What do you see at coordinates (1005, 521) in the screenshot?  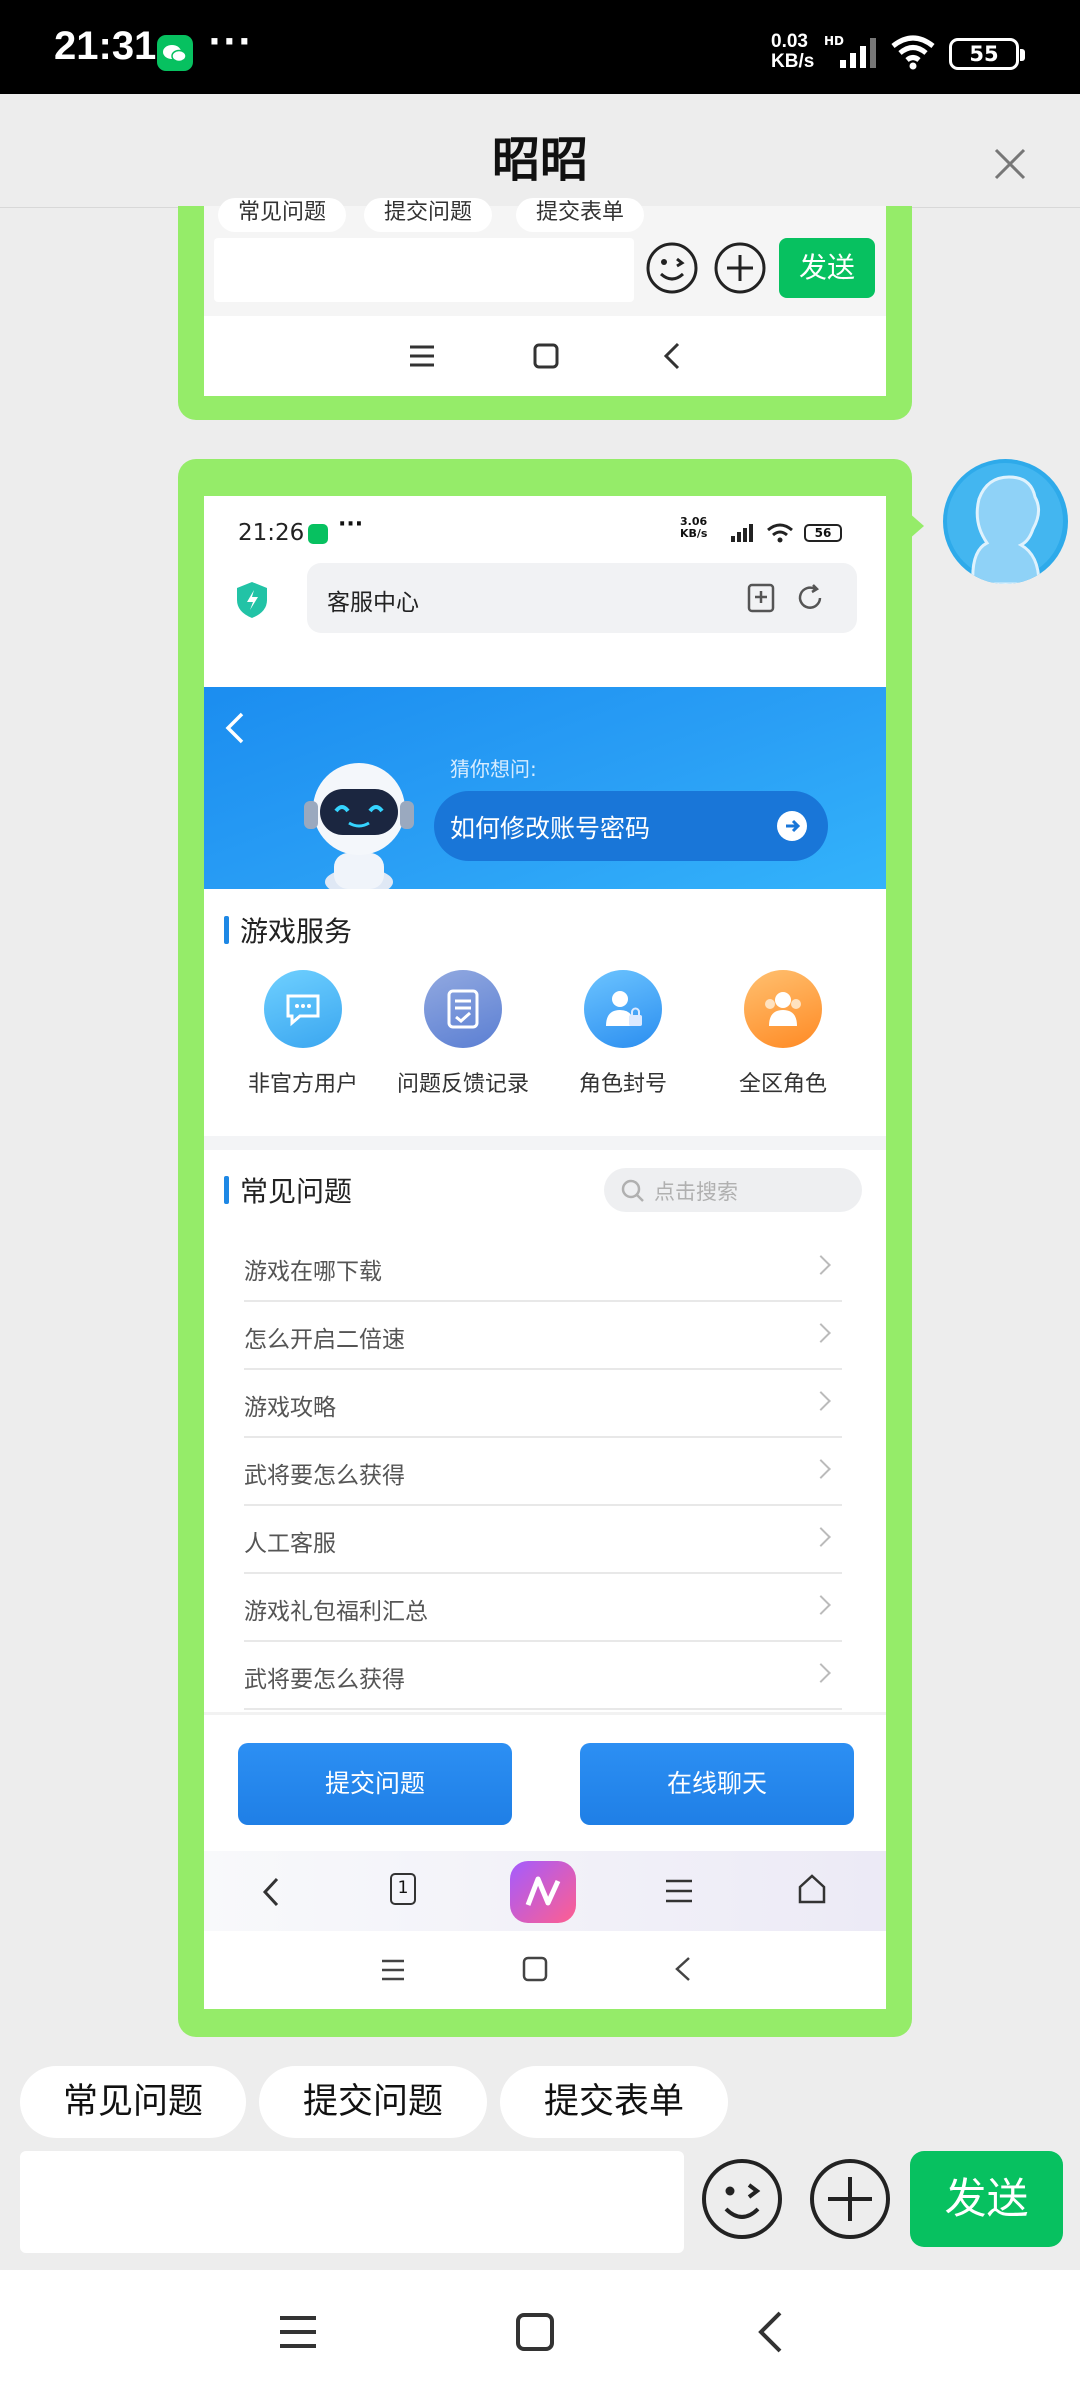 I see `avatar` at bounding box center [1005, 521].